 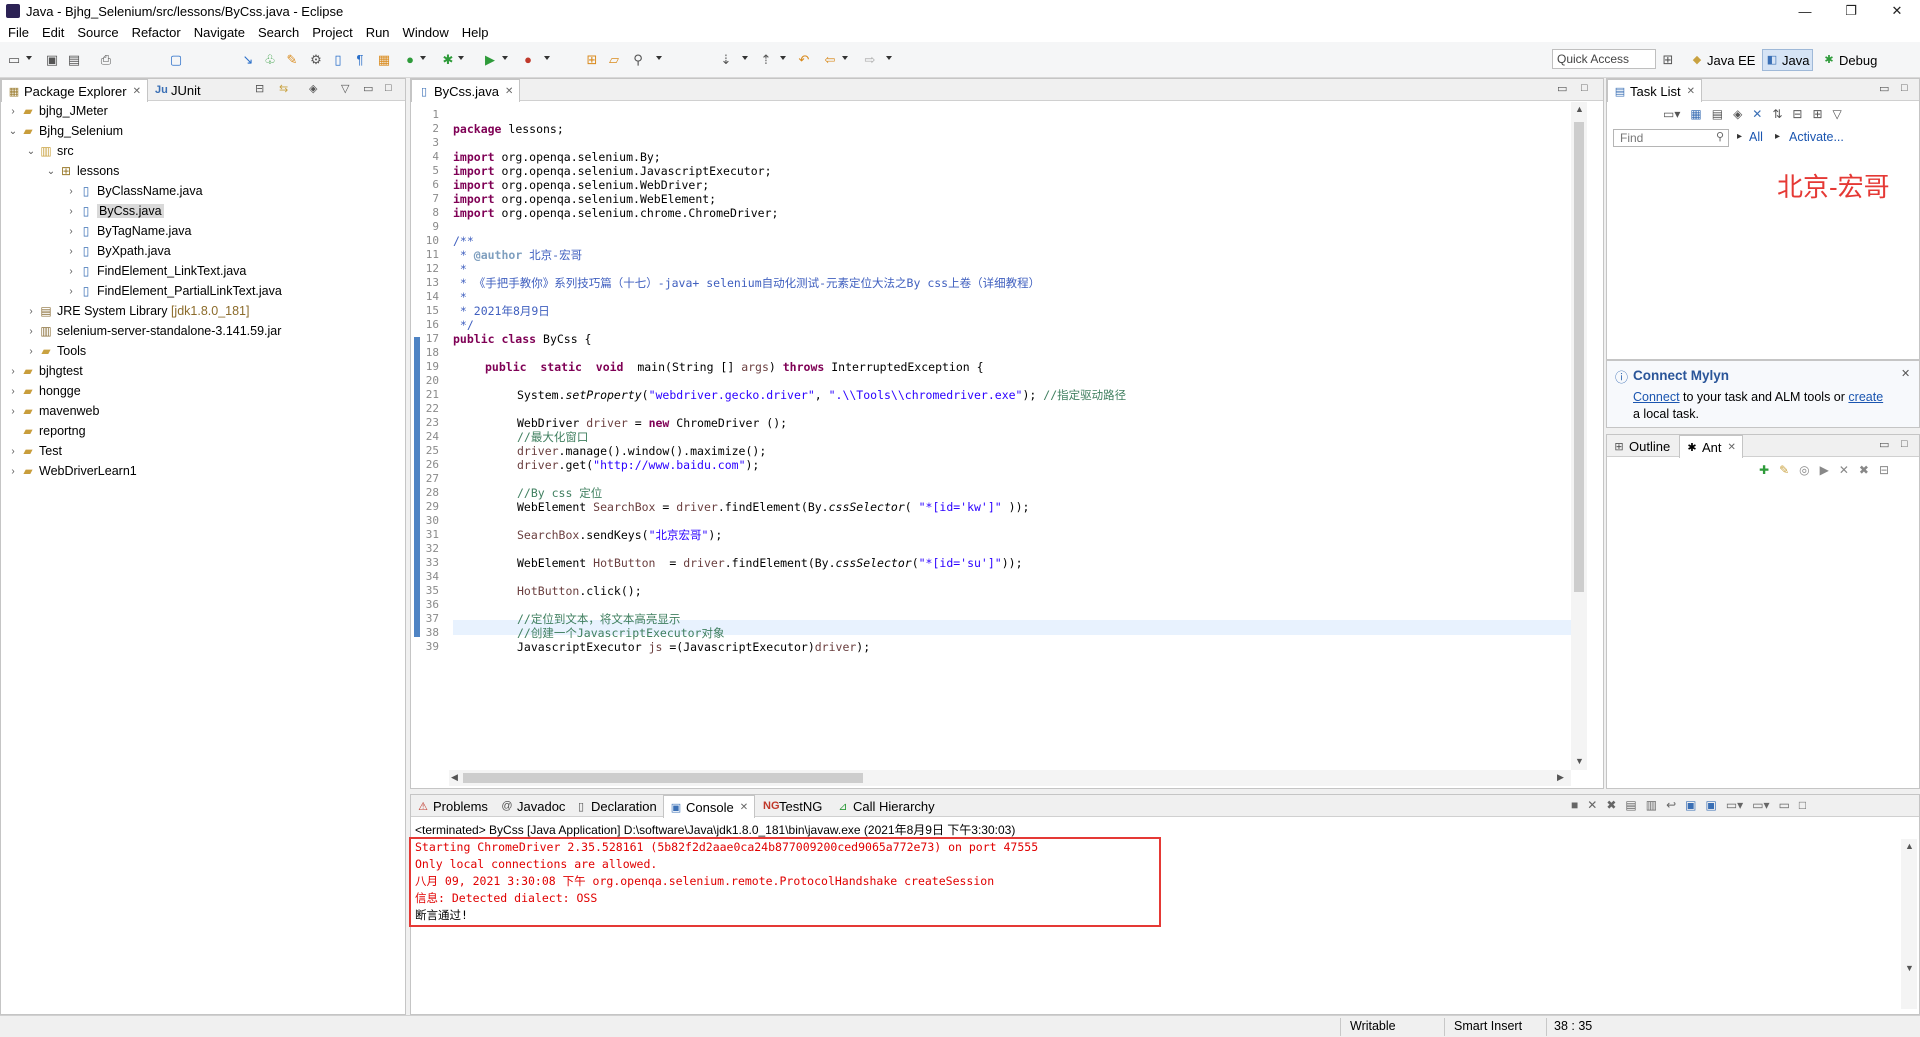 What do you see at coordinates (1757, 114) in the screenshot?
I see `focus-icon: ✕` at bounding box center [1757, 114].